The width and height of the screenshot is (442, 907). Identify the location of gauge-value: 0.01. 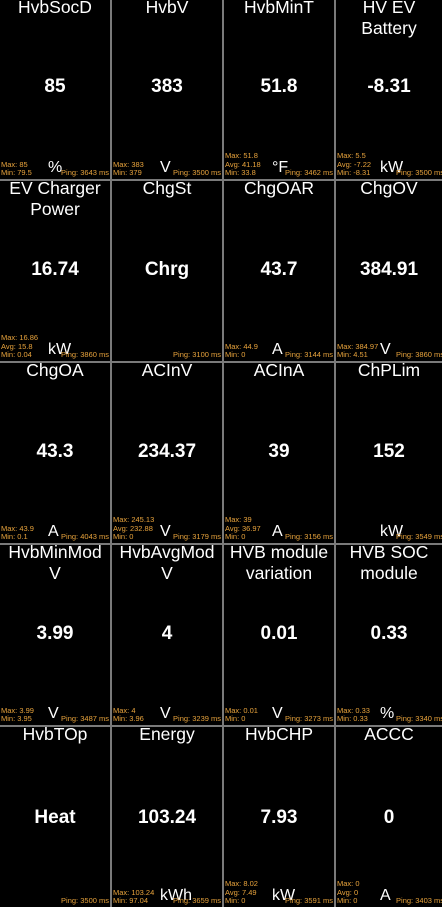
(279, 633).